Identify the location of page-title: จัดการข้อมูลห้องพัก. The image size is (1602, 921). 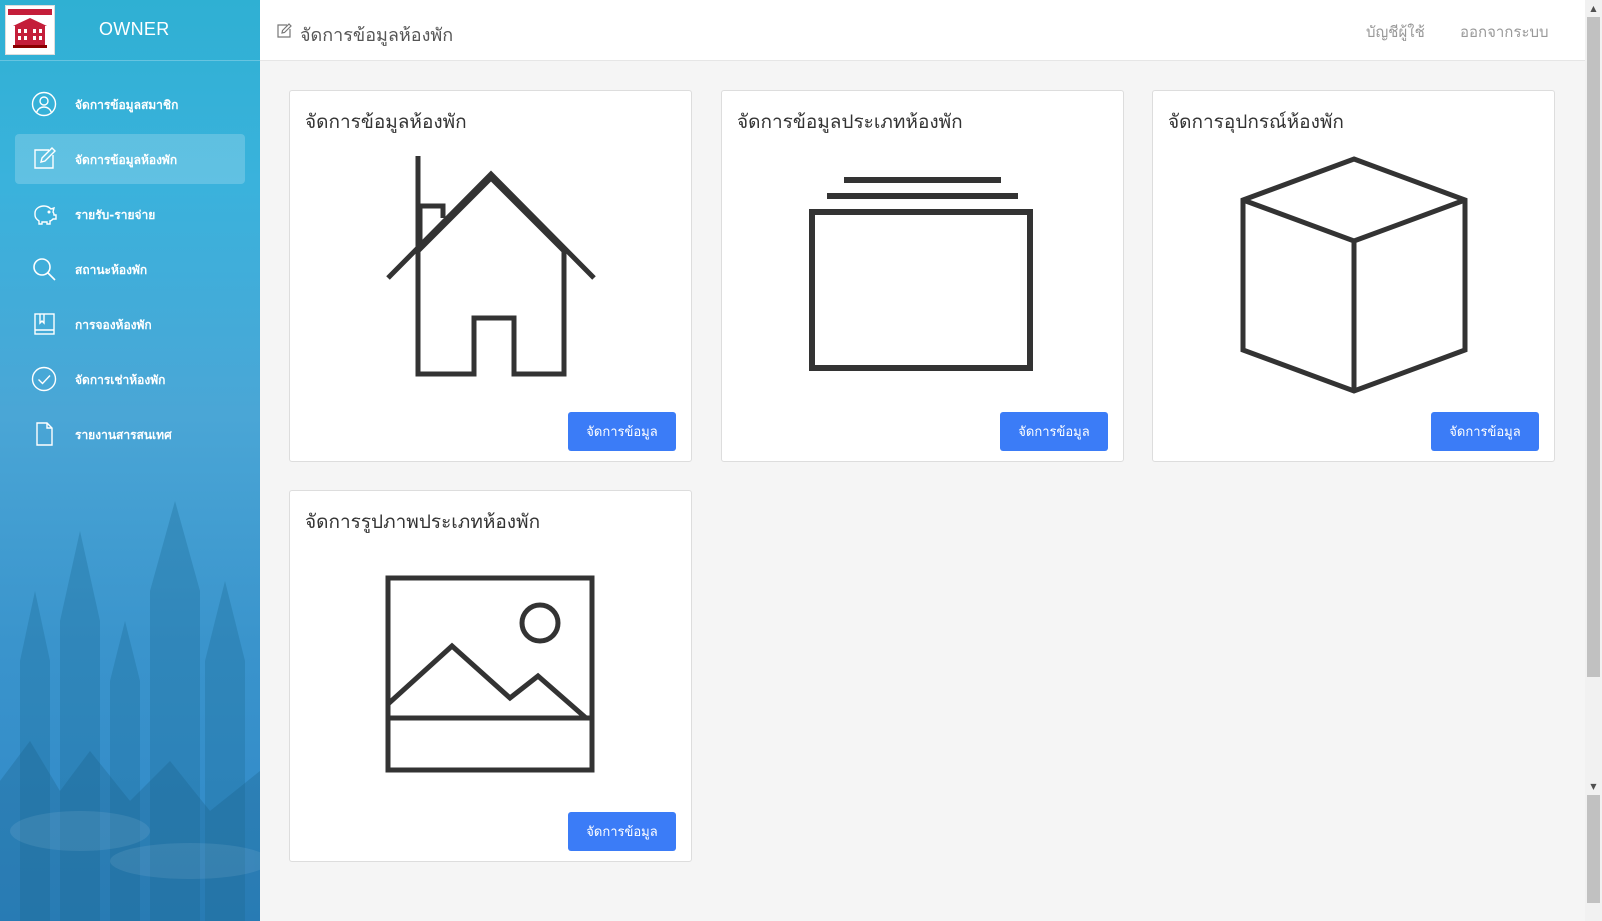
(377, 35).